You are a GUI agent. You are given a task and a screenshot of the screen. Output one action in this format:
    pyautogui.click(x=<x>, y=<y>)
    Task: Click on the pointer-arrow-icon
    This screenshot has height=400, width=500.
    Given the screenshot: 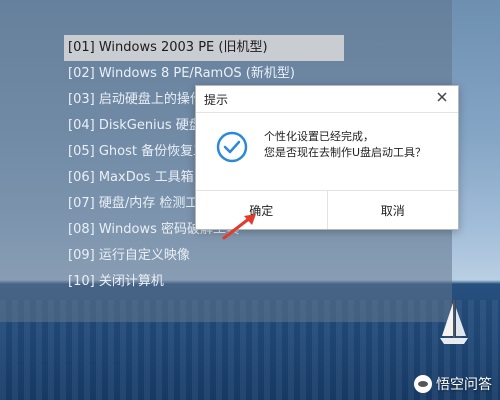 What is the action you would take?
    pyautogui.click(x=239, y=227)
    